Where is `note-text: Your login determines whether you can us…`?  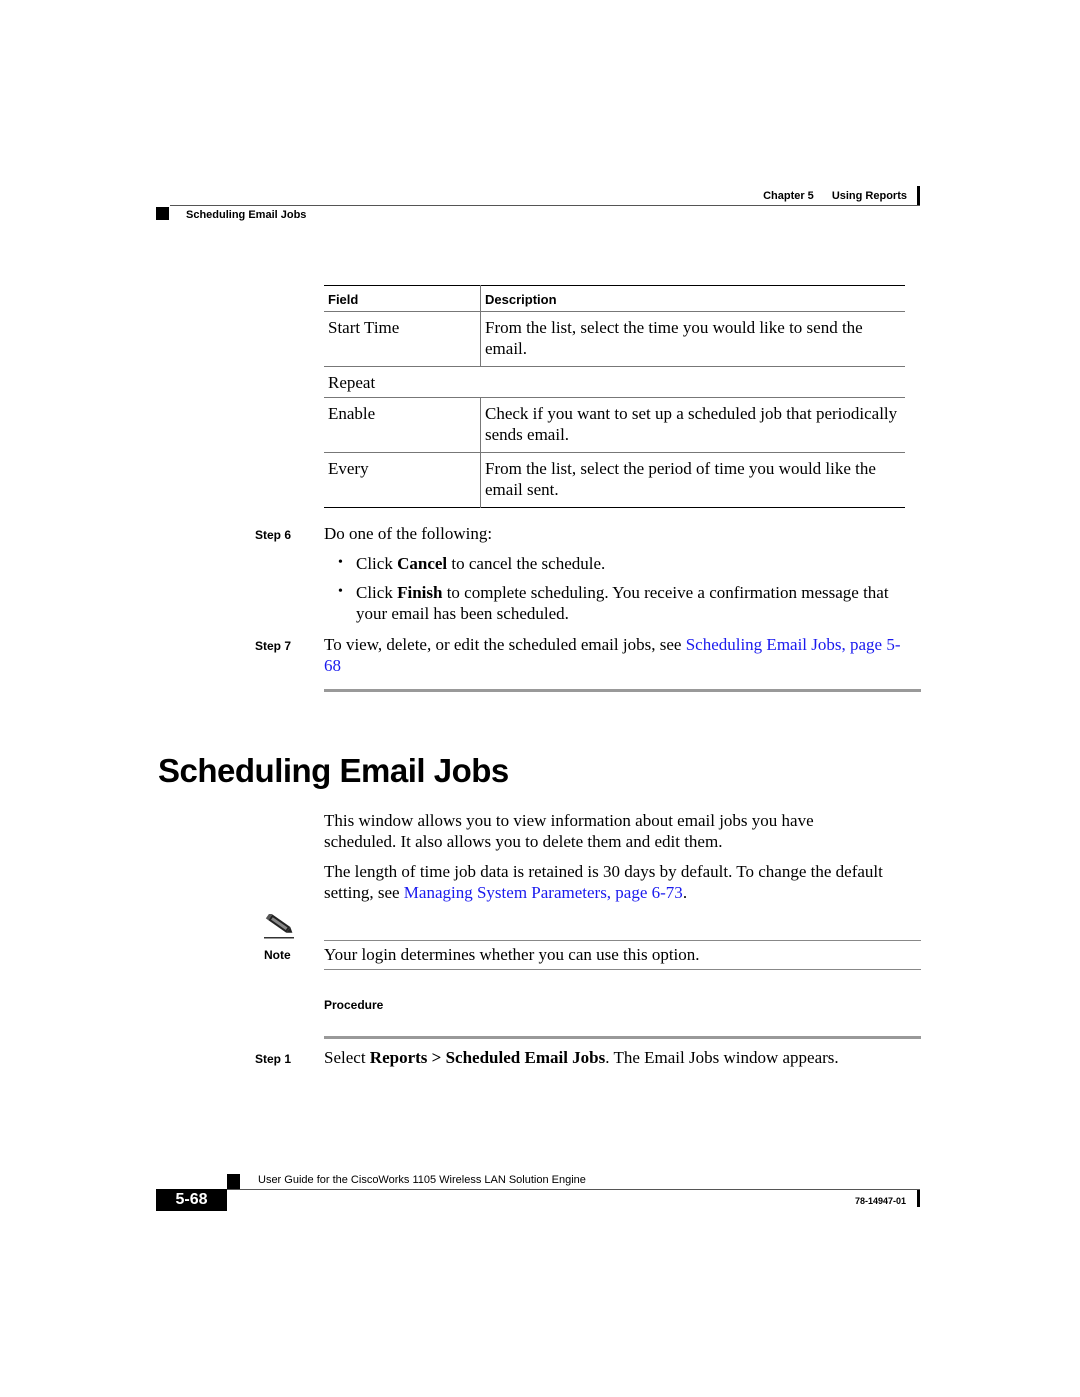 note-text: Your login determines whether you can us… is located at coordinates (512, 954).